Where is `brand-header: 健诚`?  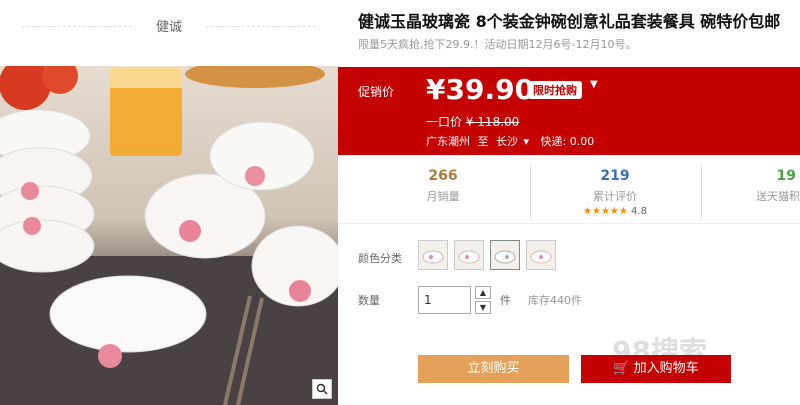
brand-header: 健诚 is located at coordinates (169, 31).